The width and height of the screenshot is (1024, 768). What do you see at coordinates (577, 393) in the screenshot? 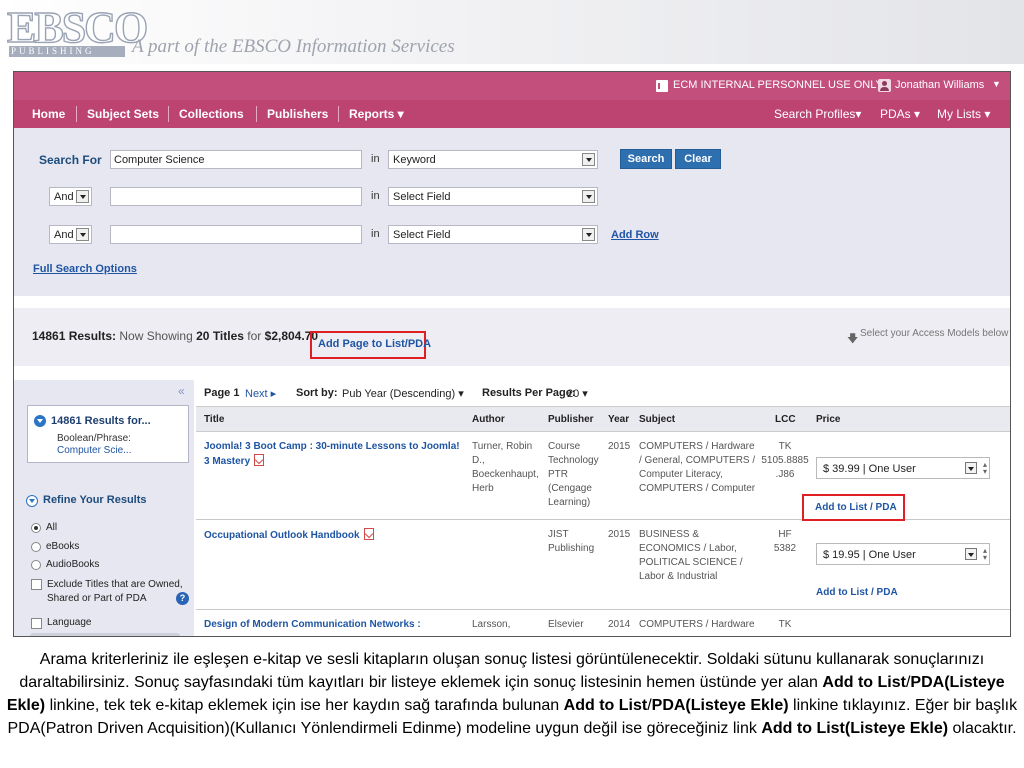
I see `per-page-select: 20 ▾` at bounding box center [577, 393].